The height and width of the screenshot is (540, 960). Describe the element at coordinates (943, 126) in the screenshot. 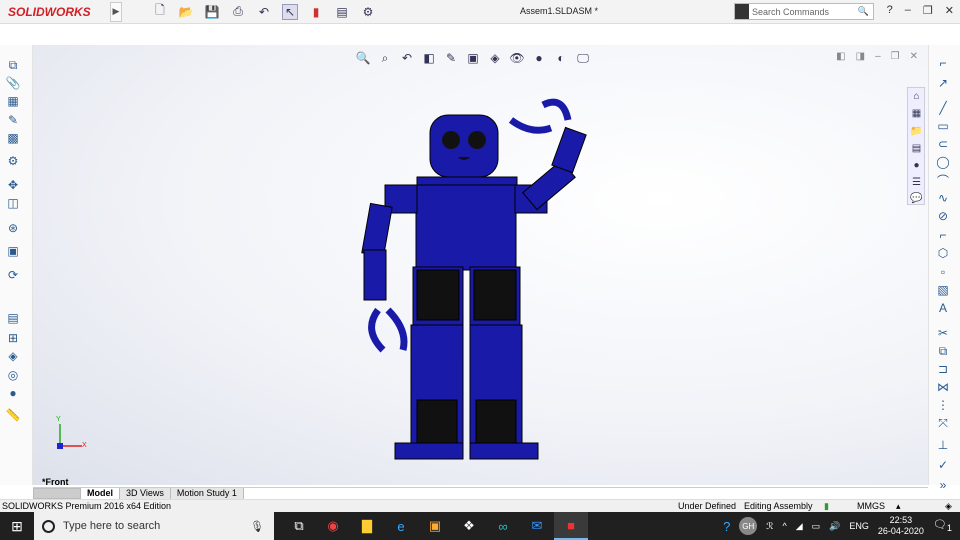

I see `rectangle-icon: ▭` at that location.